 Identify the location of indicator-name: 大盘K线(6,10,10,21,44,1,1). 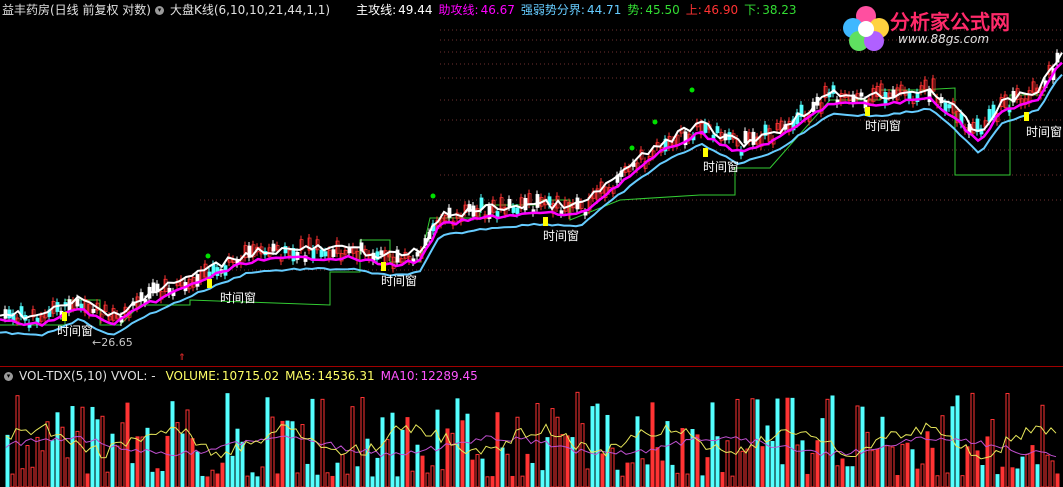
(250, 10).